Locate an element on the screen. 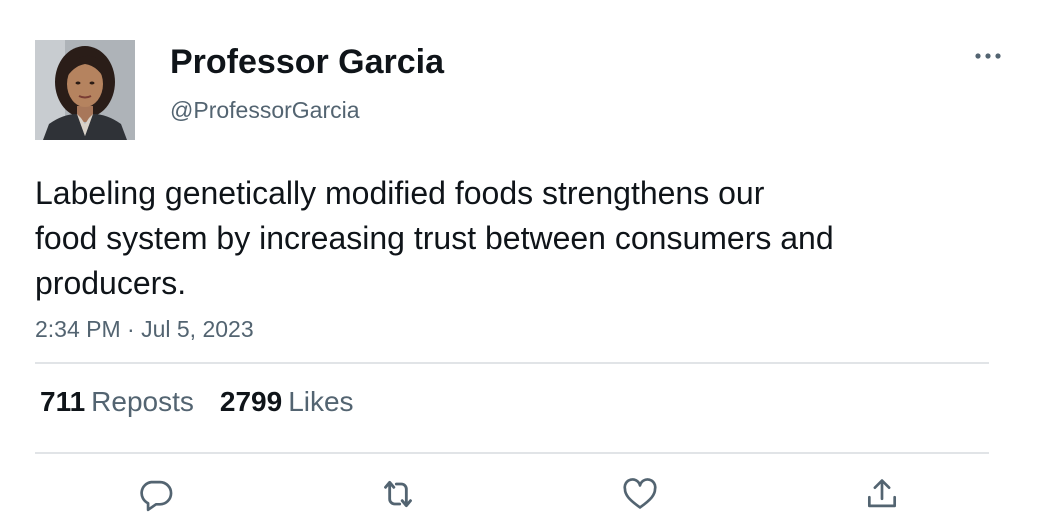 The image size is (1050, 525). repost-button is located at coordinates (398, 494).